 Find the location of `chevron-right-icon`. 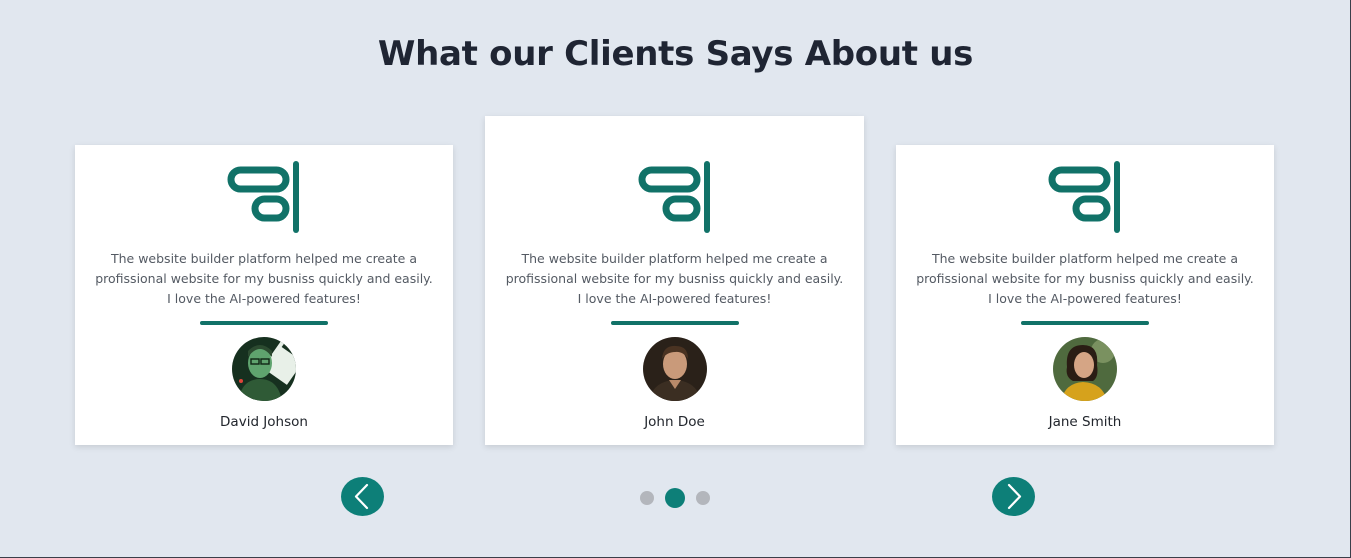

chevron-right-icon is located at coordinates (1014, 496).